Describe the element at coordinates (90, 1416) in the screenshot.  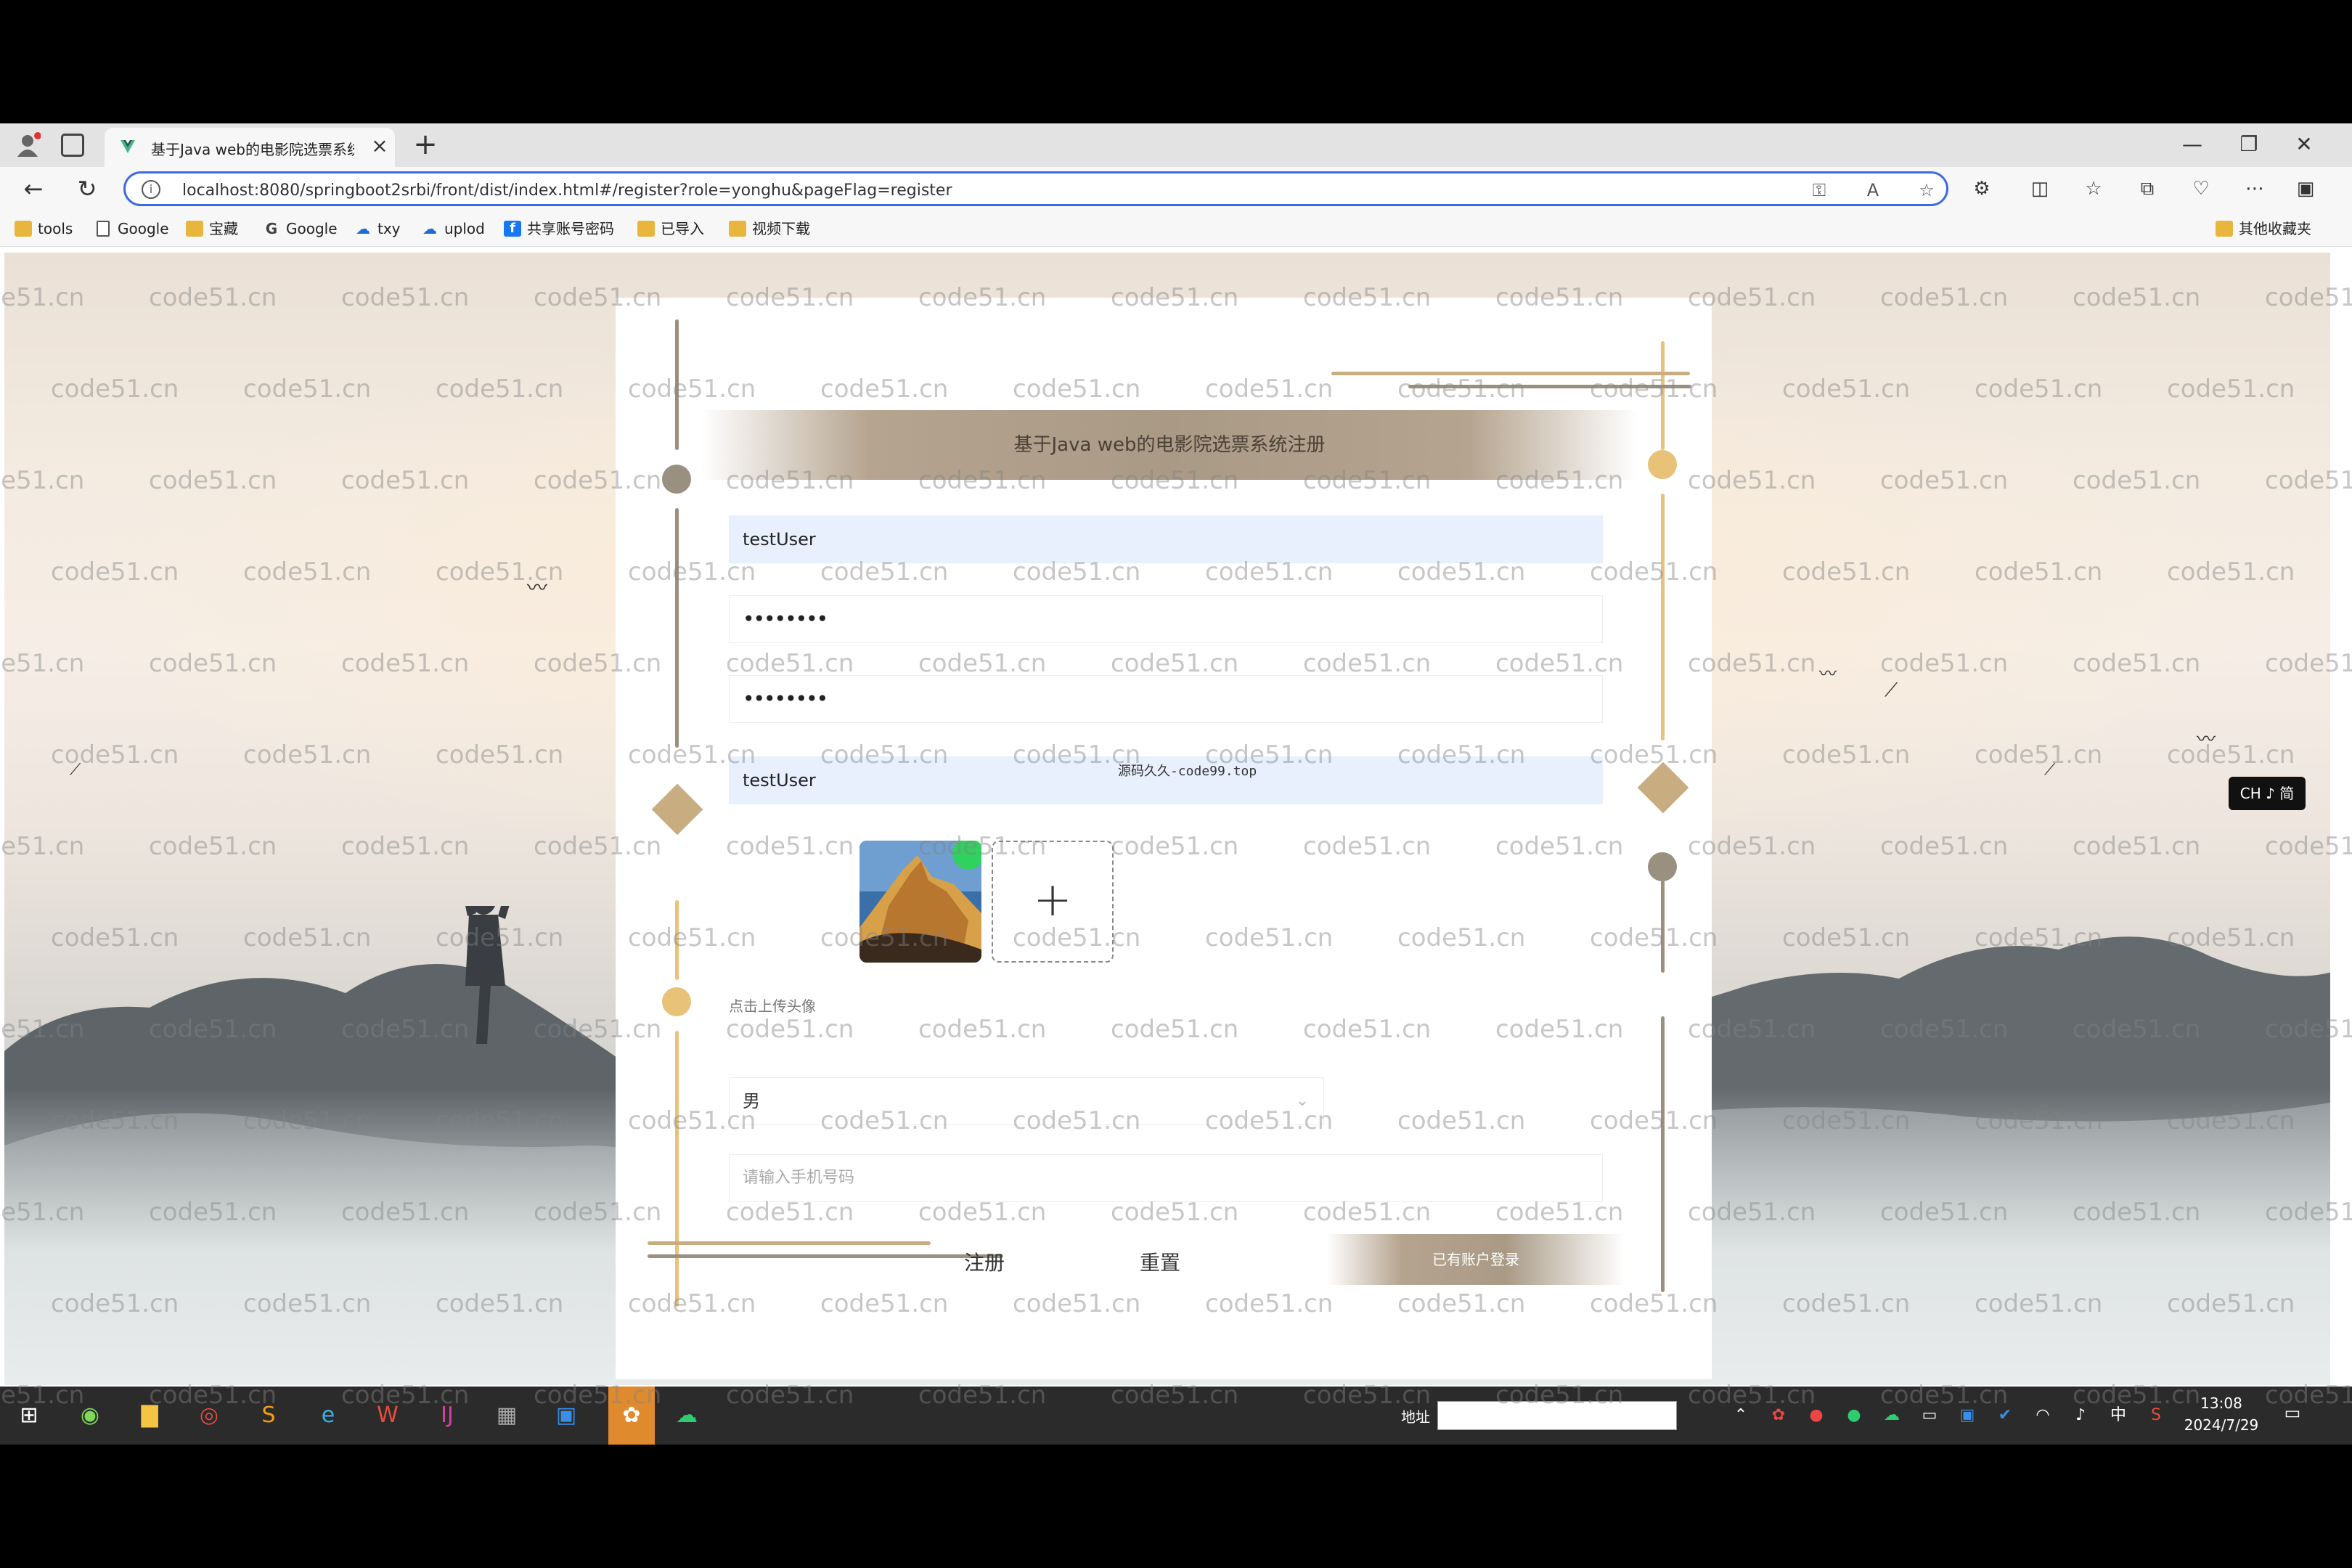
I see `app-icon: ◉` at that location.